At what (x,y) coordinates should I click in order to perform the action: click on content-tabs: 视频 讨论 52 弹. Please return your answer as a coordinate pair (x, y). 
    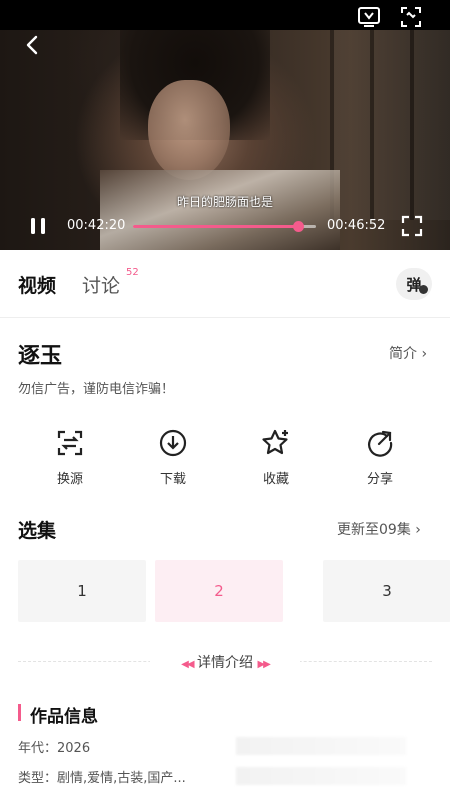
    Looking at the image, I should click on (225, 283).